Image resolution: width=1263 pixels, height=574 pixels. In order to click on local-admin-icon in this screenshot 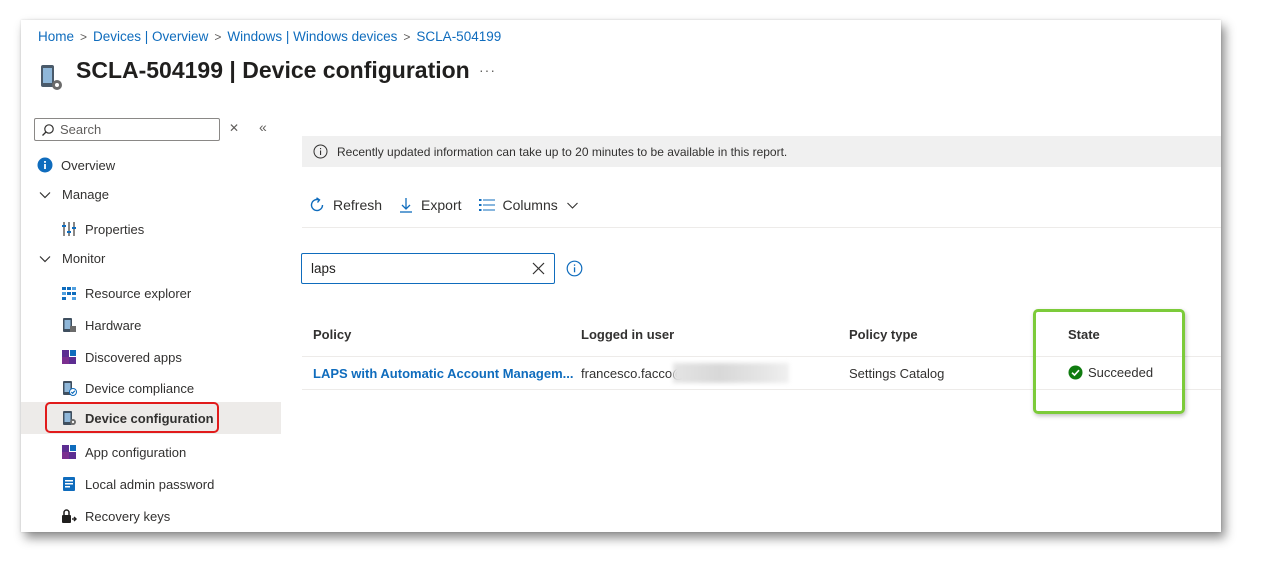, I will do `click(69, 484)`.